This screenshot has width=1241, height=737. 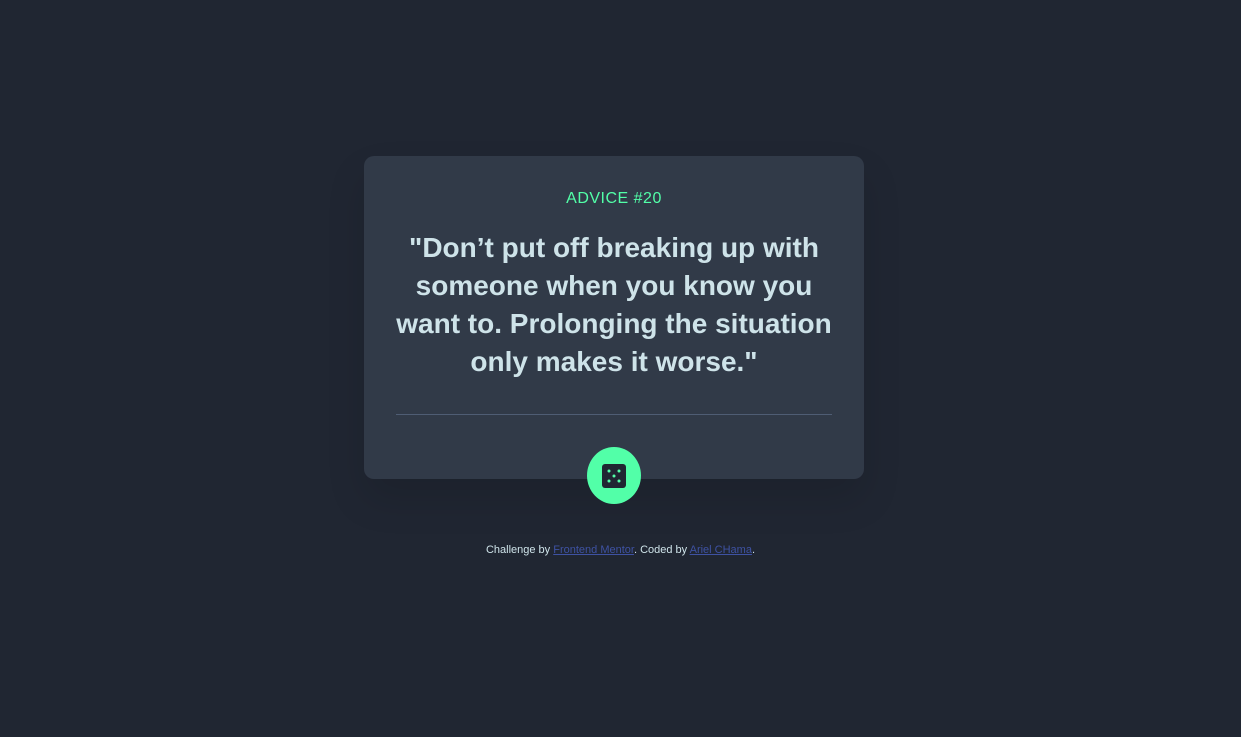 What do you see at coordinates (721, 550) in the screenshot?
I see `author-link: Ariel CHama` at bounding box center [721, 550].